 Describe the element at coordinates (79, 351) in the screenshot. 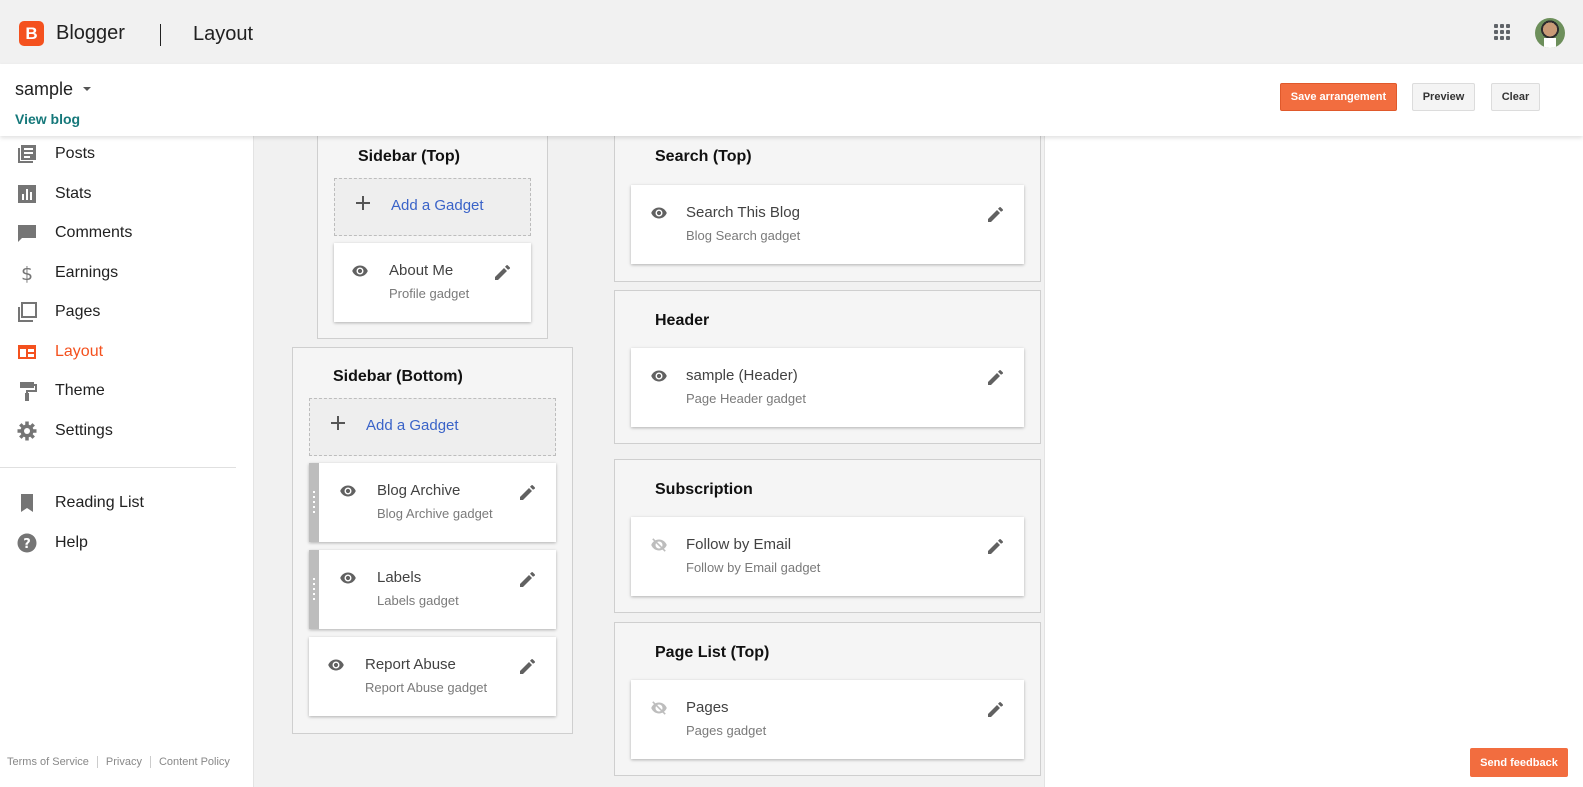

I see `sidebar-item-label: Layout` at that location.